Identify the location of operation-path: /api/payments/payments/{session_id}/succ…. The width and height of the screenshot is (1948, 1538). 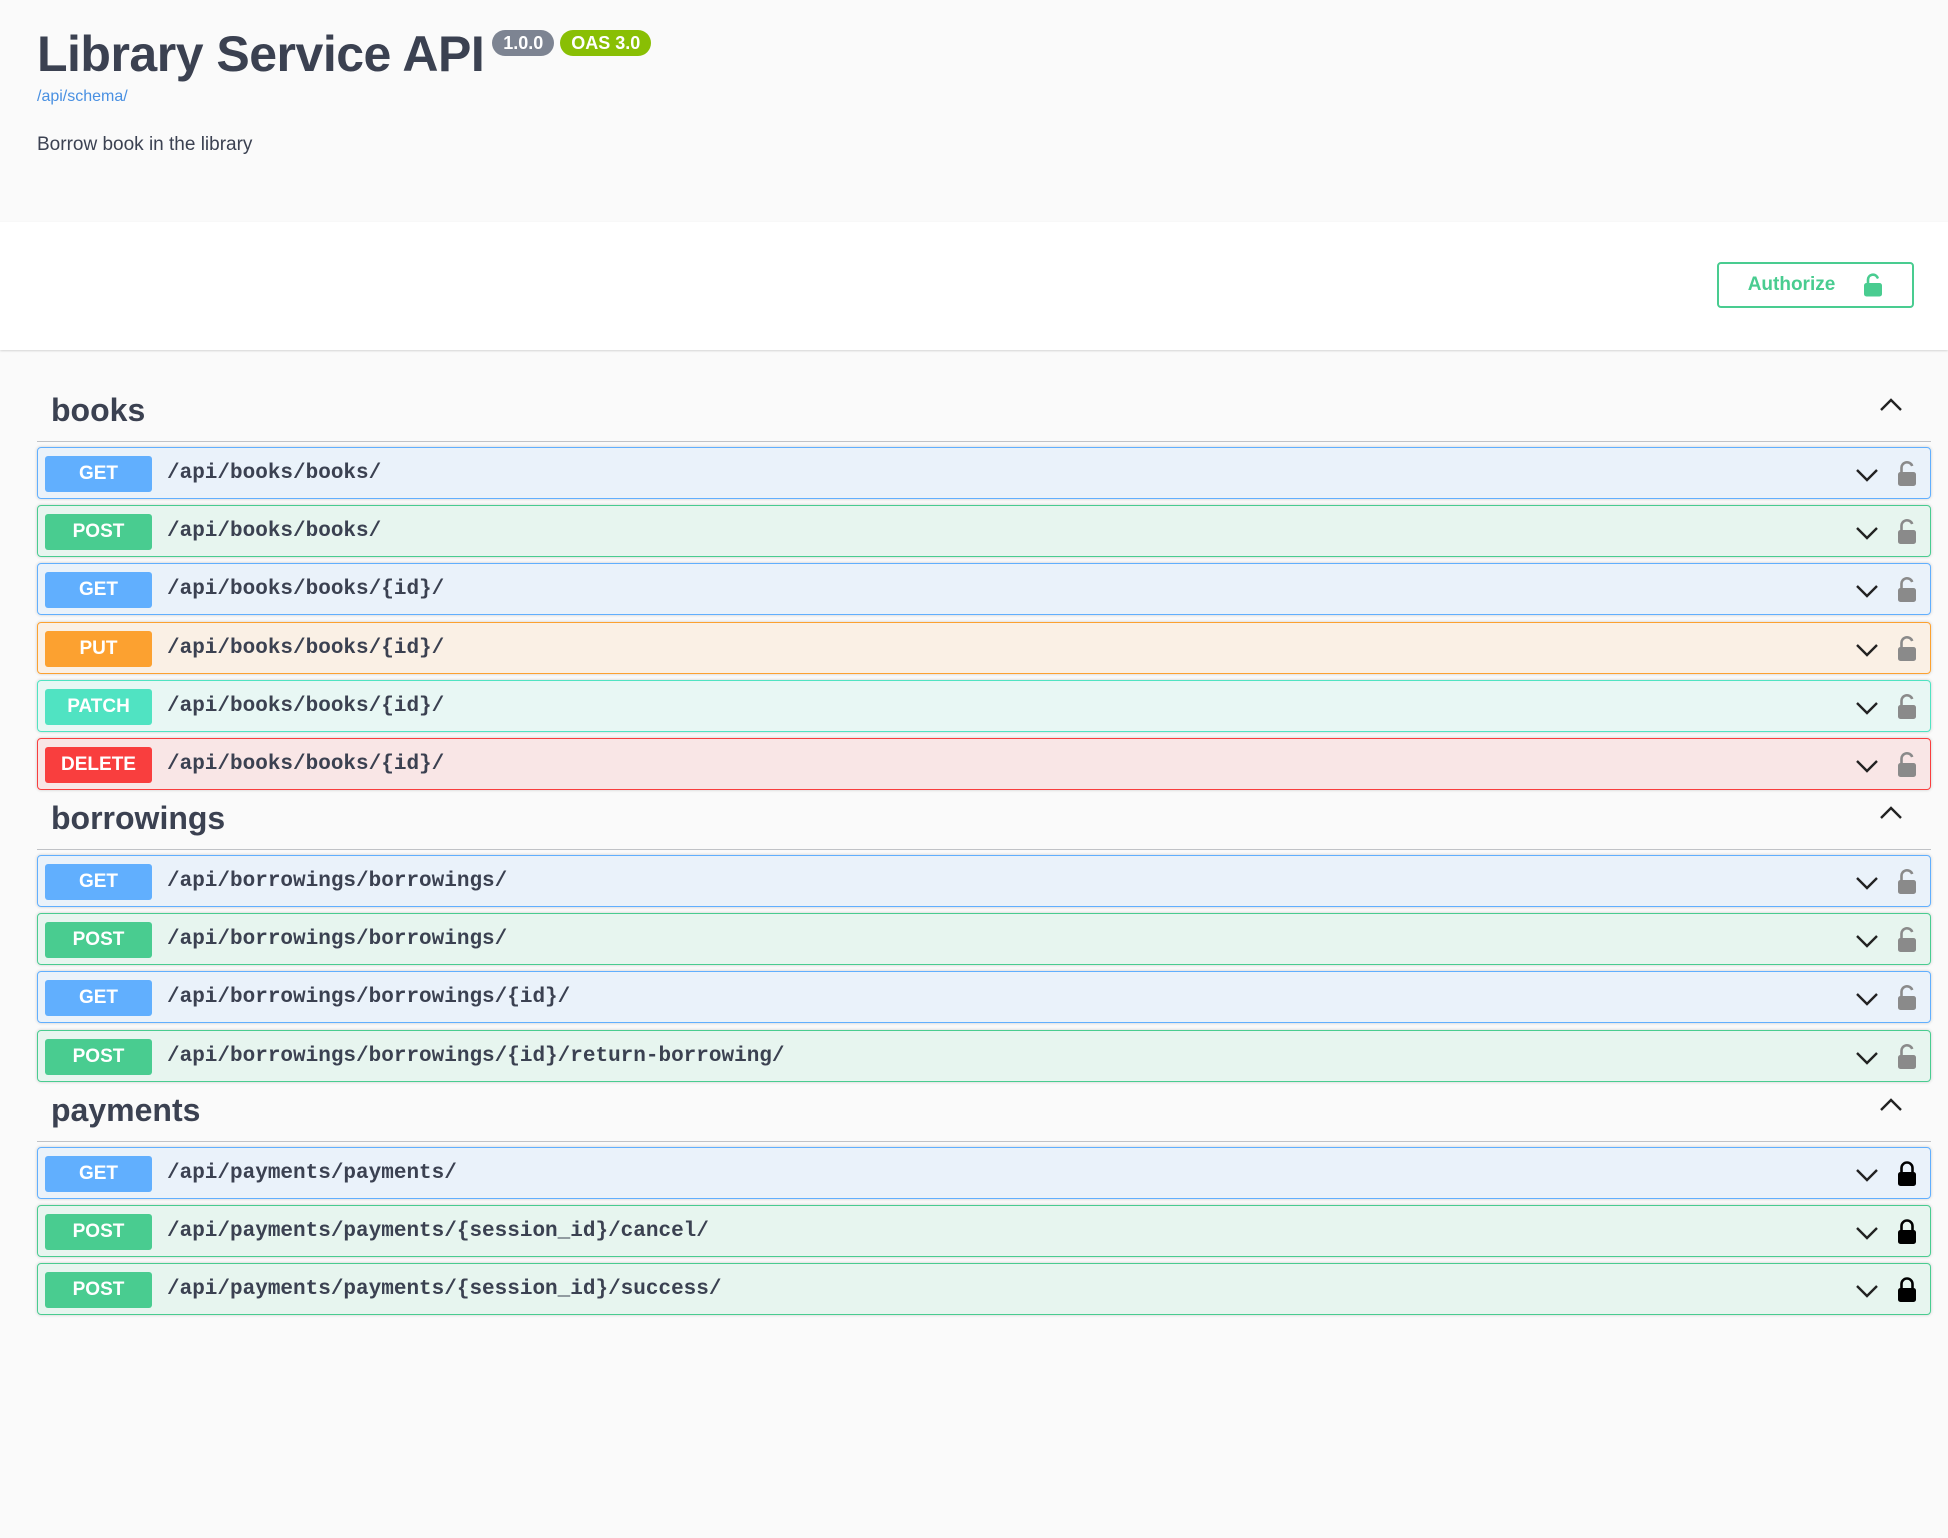
(444, 1290).